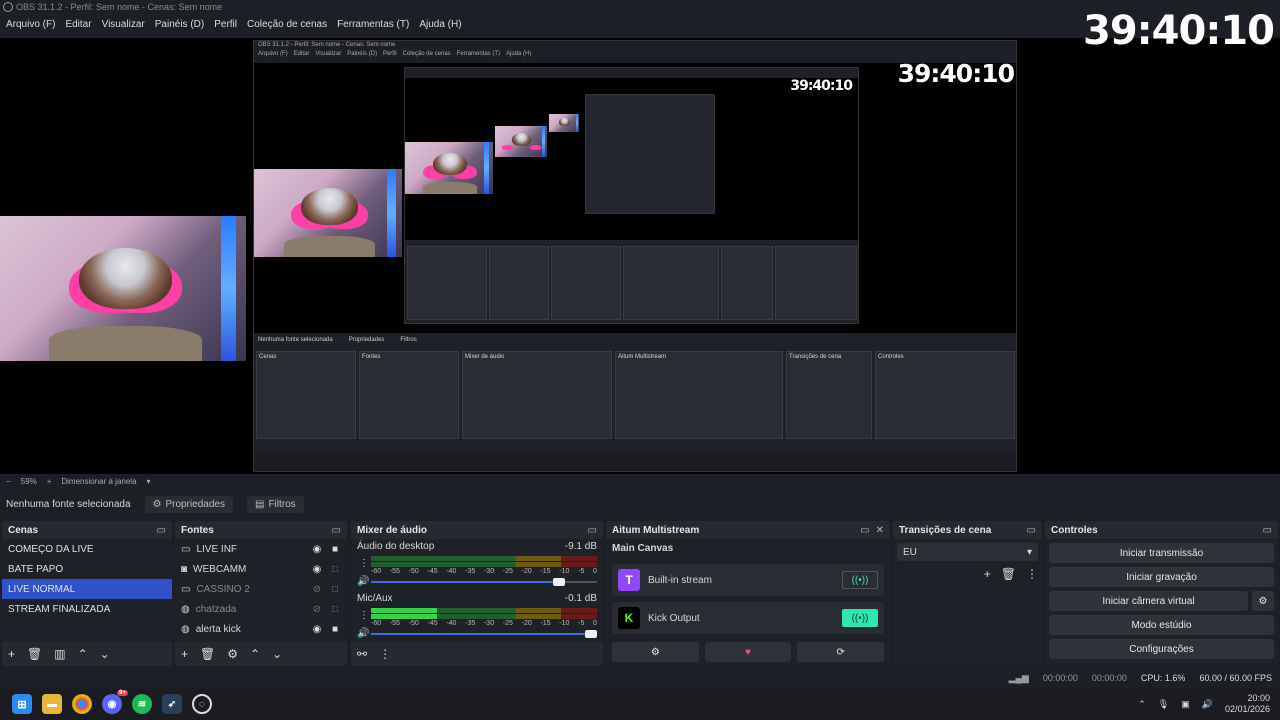 The width and height of the screenshot is (1280, 720). Describe the element at coordinates (394, 623) in the screenshot. I see `scale-tick: -55` at that location.